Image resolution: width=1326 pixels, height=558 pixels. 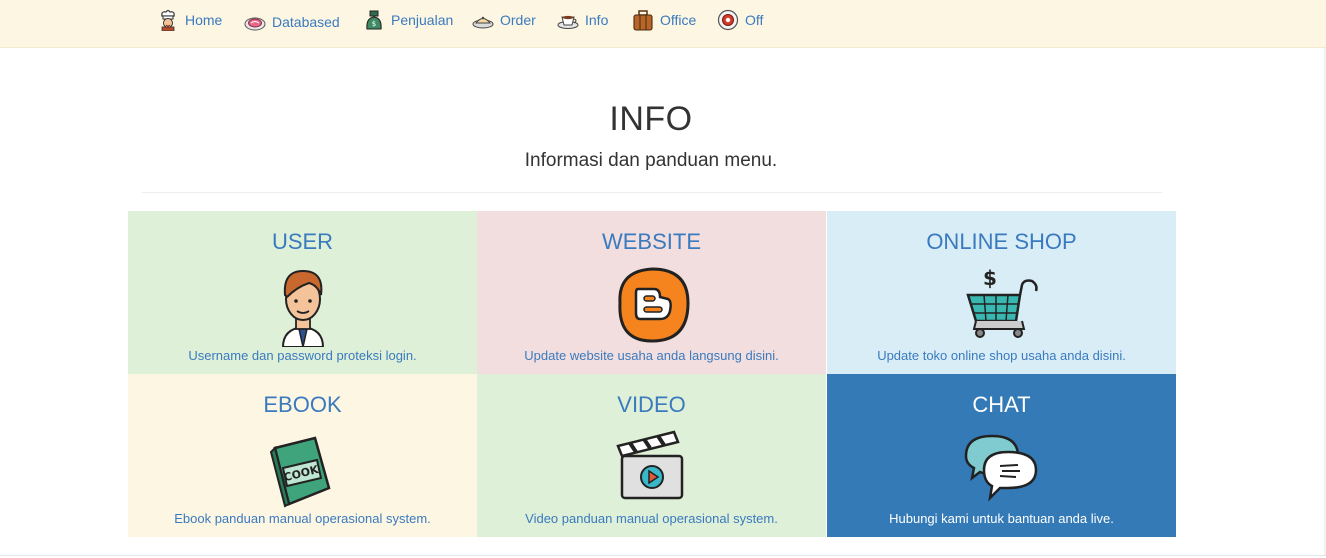 I want to click on tile-title-website: WEBSITE, so click(x=651, y=241).